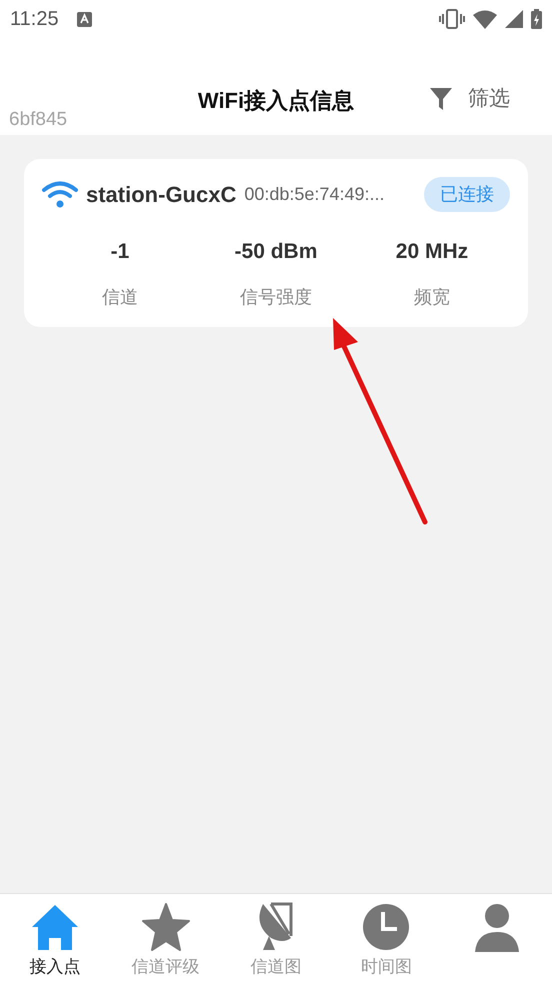 The image size is (552, 981). Describe the element at coordinates (470, 98) in the screenshot. I see `filter-button: 筛选` at that location.